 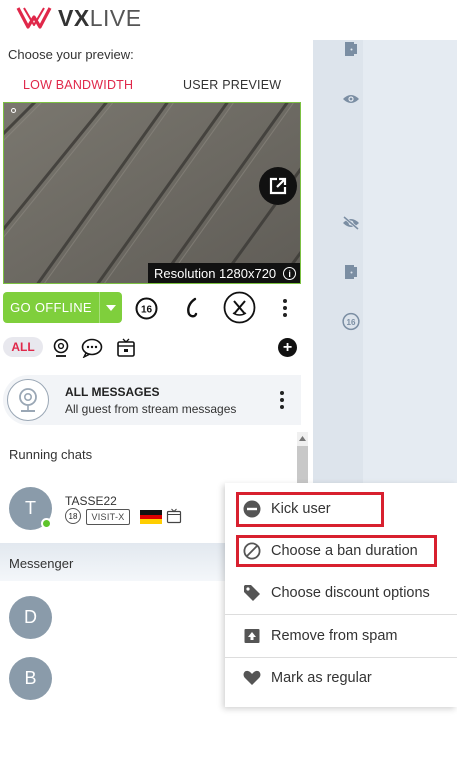 I want to click on no-voice-icon, so click(x=239, y=307).